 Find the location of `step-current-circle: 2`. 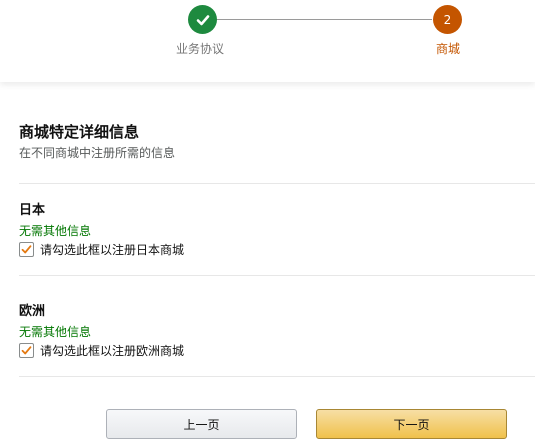

step-current-circle: 2 is located at coordinates (447, 19).